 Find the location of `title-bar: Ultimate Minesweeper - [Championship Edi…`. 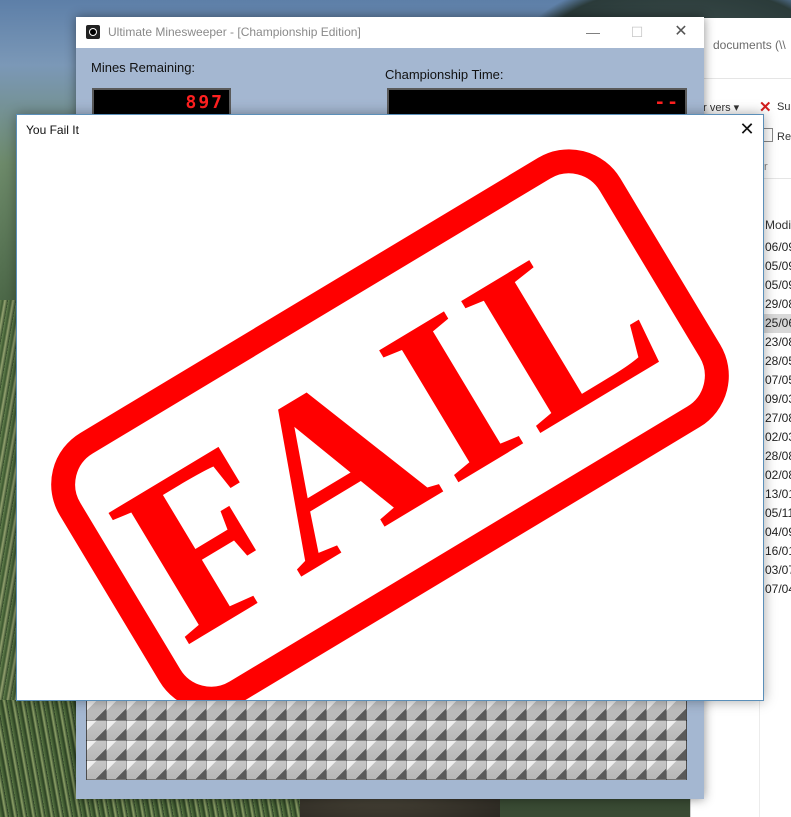

title-bar: Ultimate Minesweeper - [Championship Edi… is located at coordinates (390, 32).